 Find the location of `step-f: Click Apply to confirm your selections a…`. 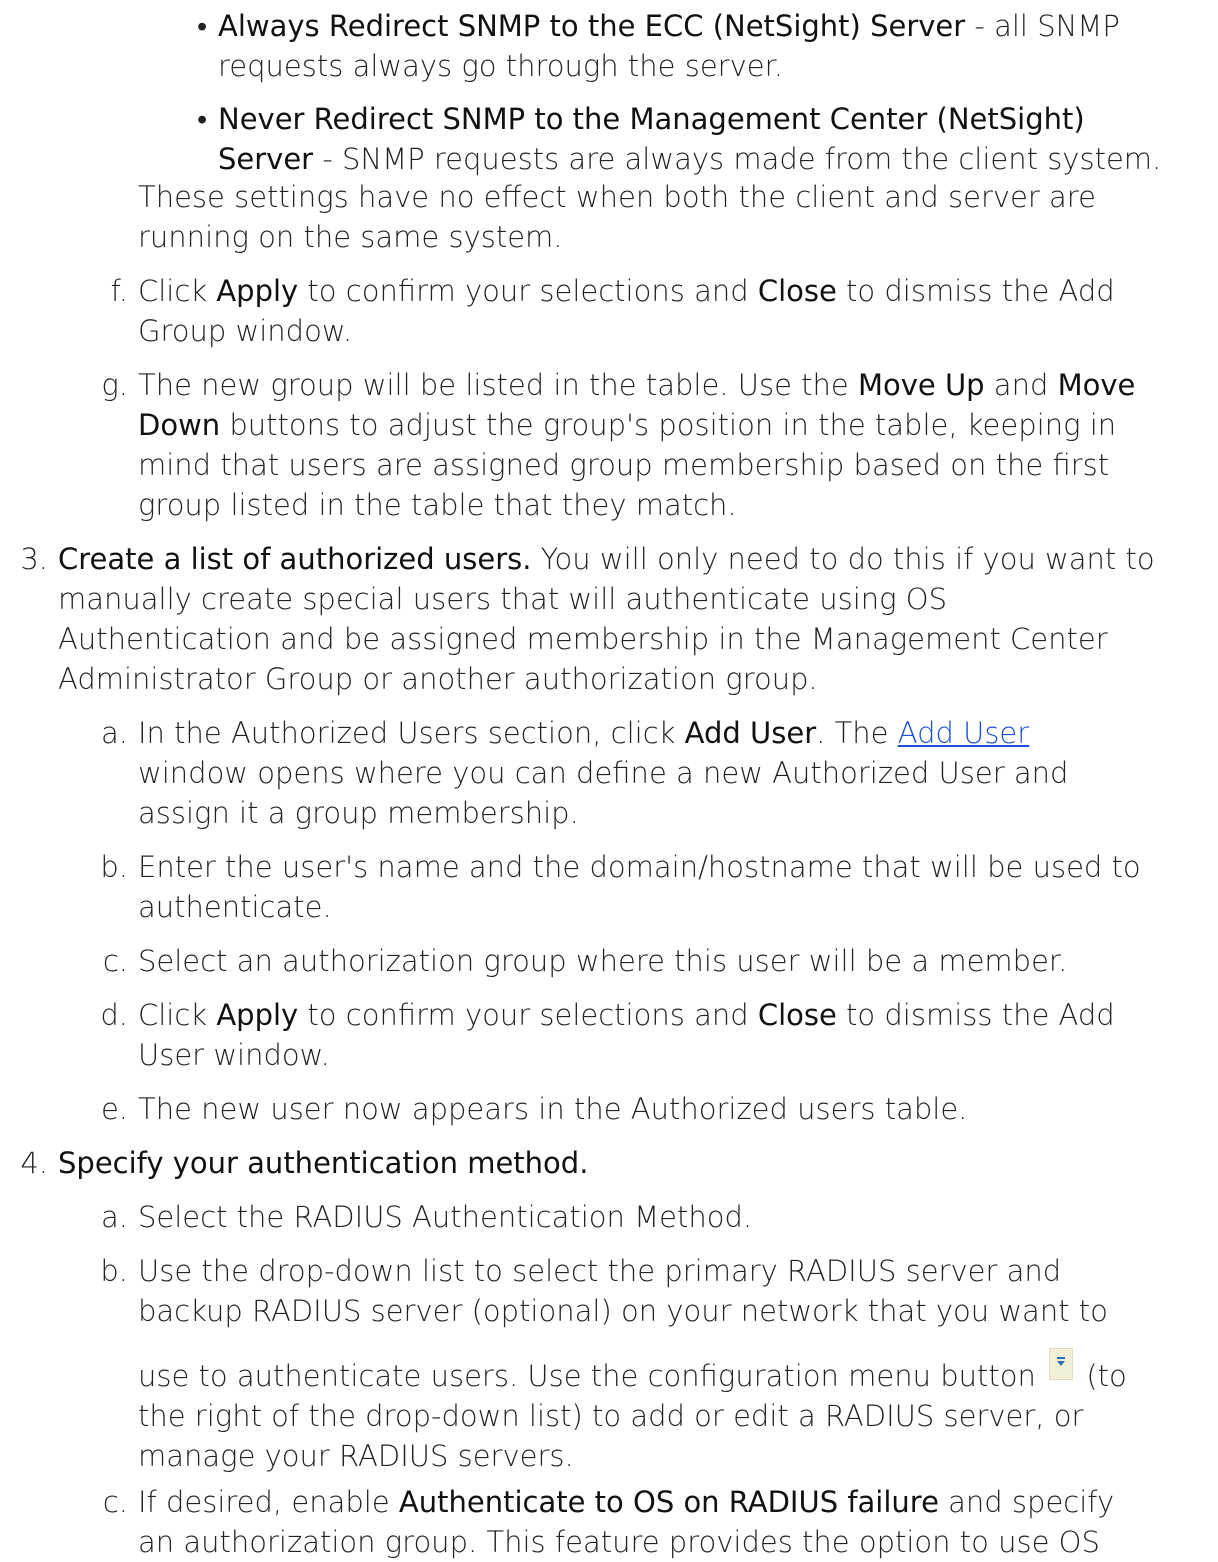

step-f: Click Apply to confirm your selections a… is located at coordinates (626, 311).